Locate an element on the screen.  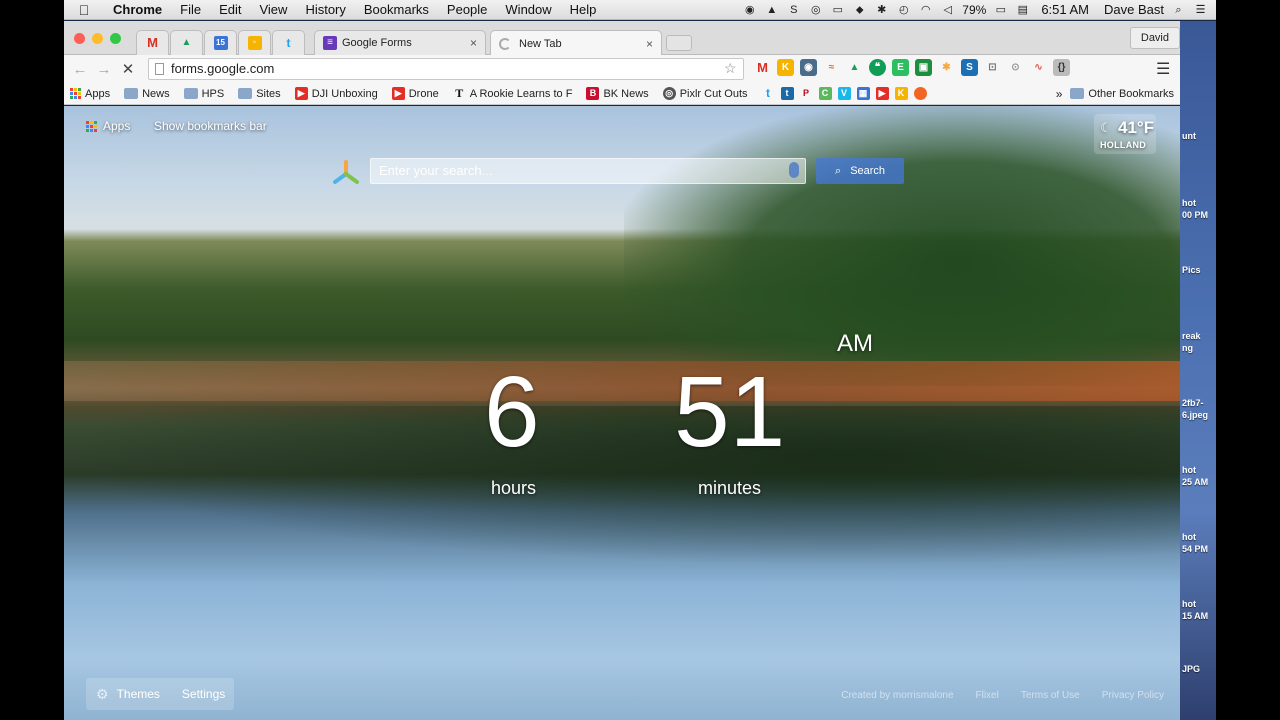
pinterest-icon: P is located at coordinates (806, 93).